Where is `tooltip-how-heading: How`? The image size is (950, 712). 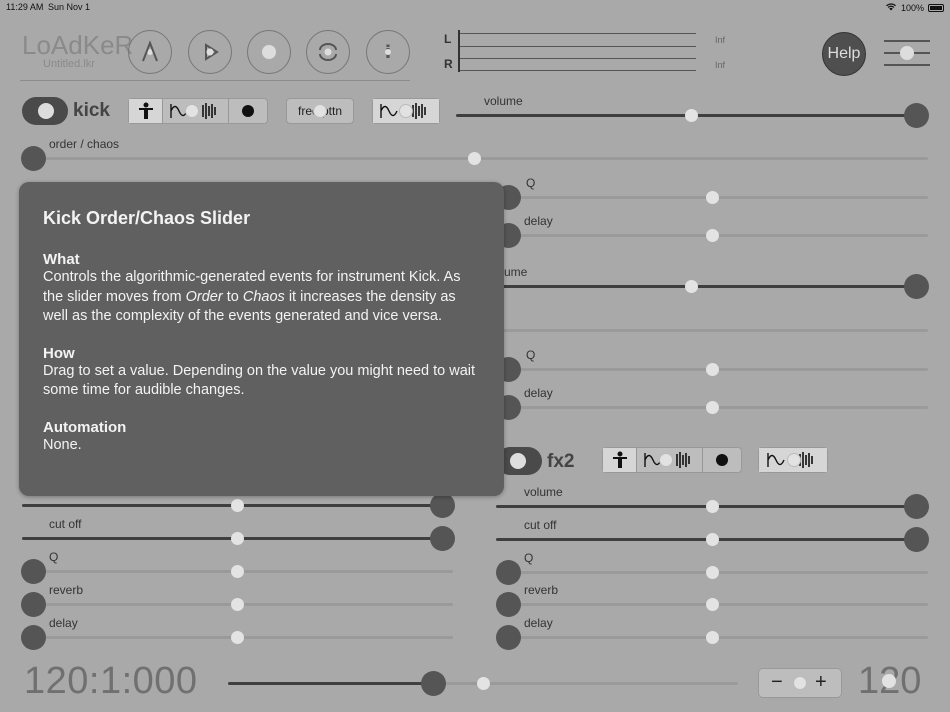
tooltip-how-heading: How is located at coordinates (59, 353).